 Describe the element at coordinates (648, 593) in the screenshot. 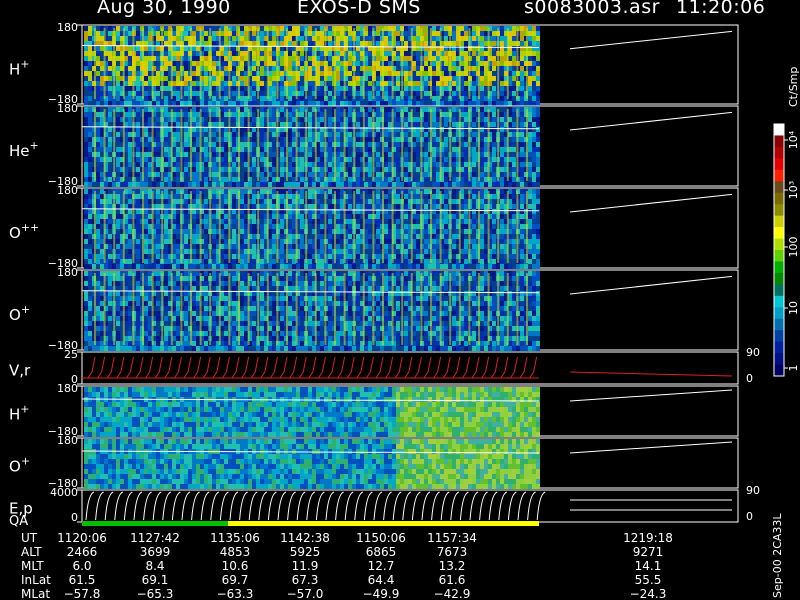

I see `ephemeris-value: −24.3` at that location.